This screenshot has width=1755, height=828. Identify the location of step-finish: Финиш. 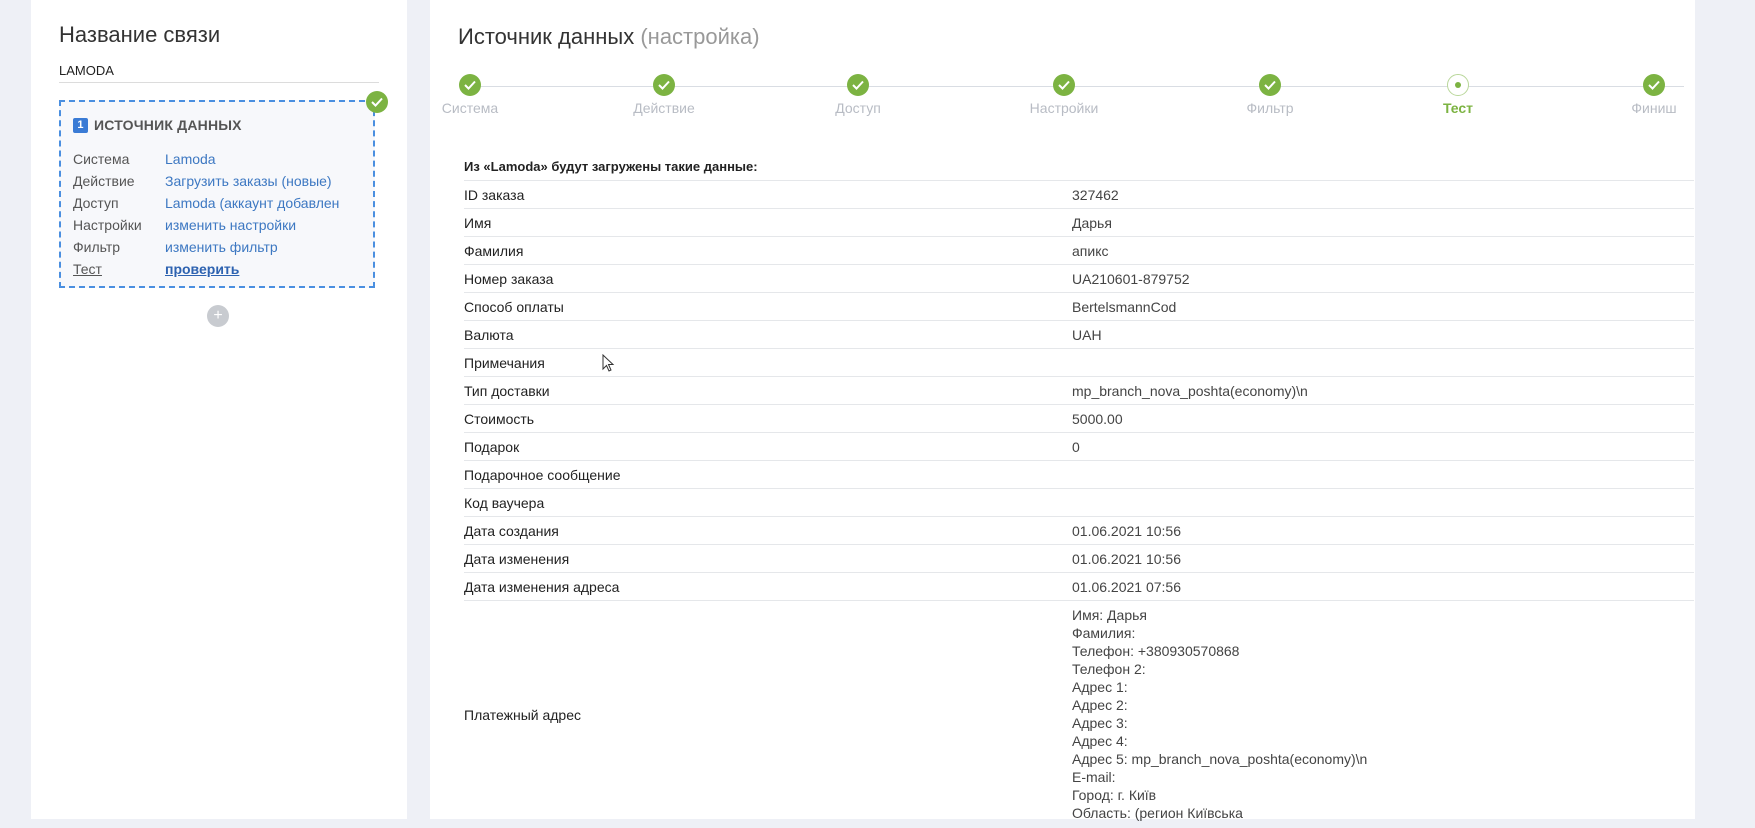
(1654, 95).